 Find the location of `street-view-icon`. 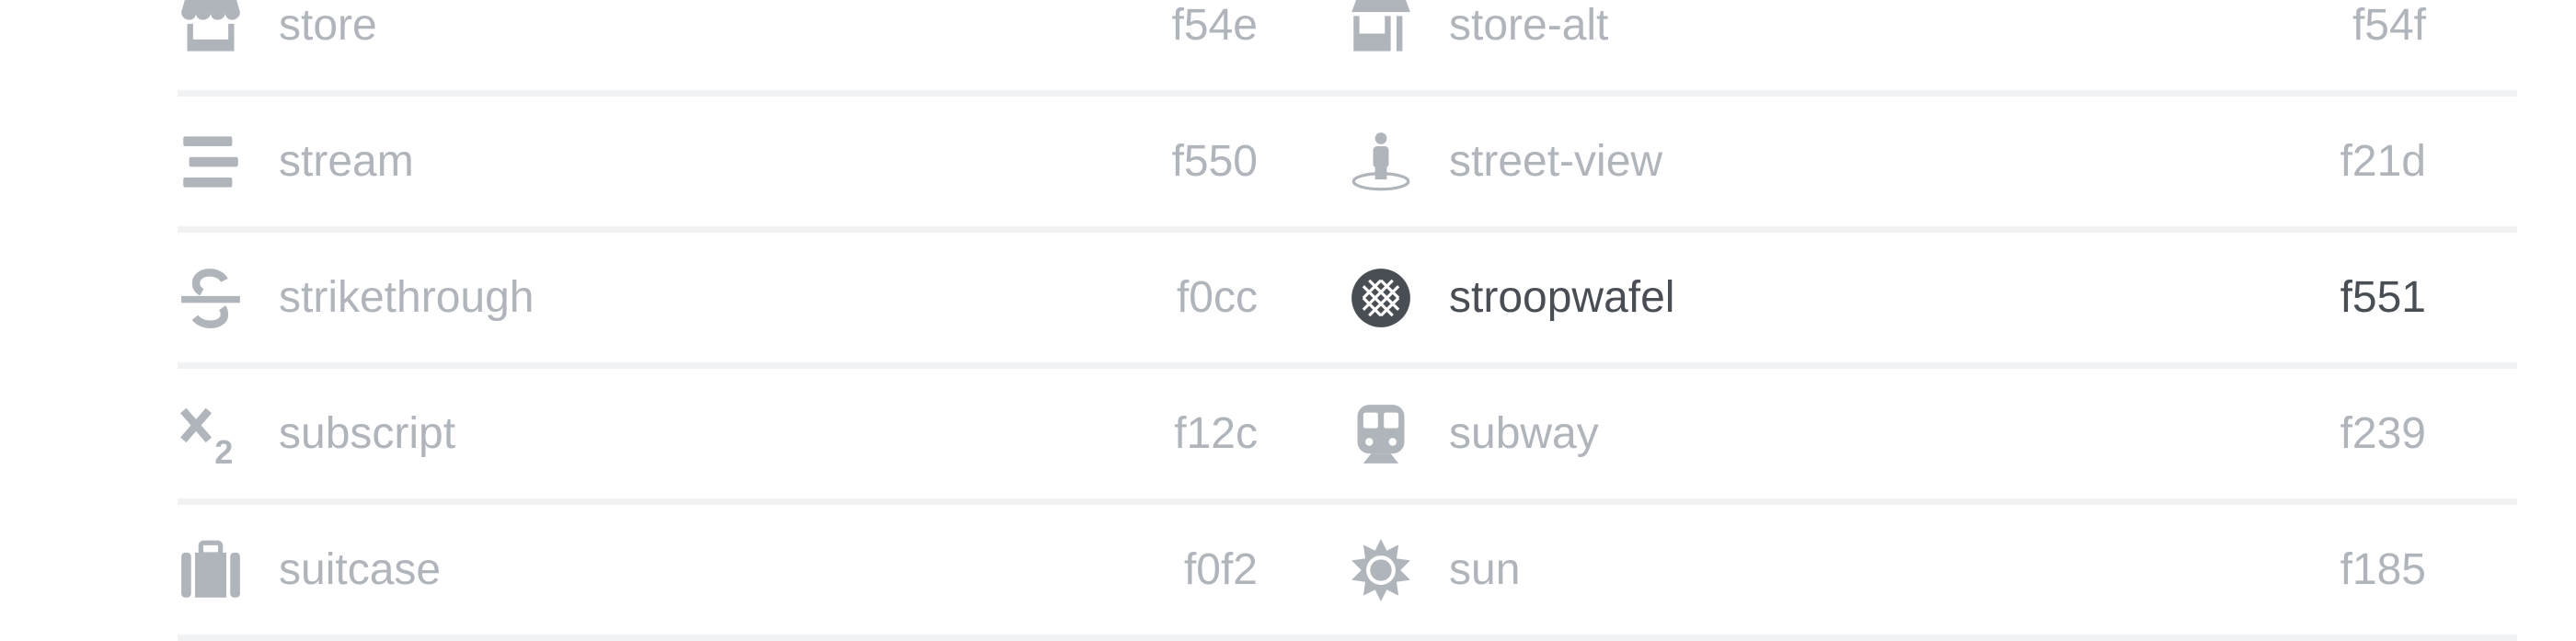

street-view-icon is located at coordinates (1381, 162).